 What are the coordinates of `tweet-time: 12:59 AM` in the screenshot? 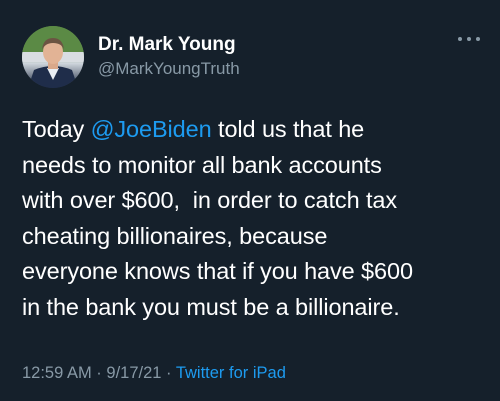 It's located at (57, 373).